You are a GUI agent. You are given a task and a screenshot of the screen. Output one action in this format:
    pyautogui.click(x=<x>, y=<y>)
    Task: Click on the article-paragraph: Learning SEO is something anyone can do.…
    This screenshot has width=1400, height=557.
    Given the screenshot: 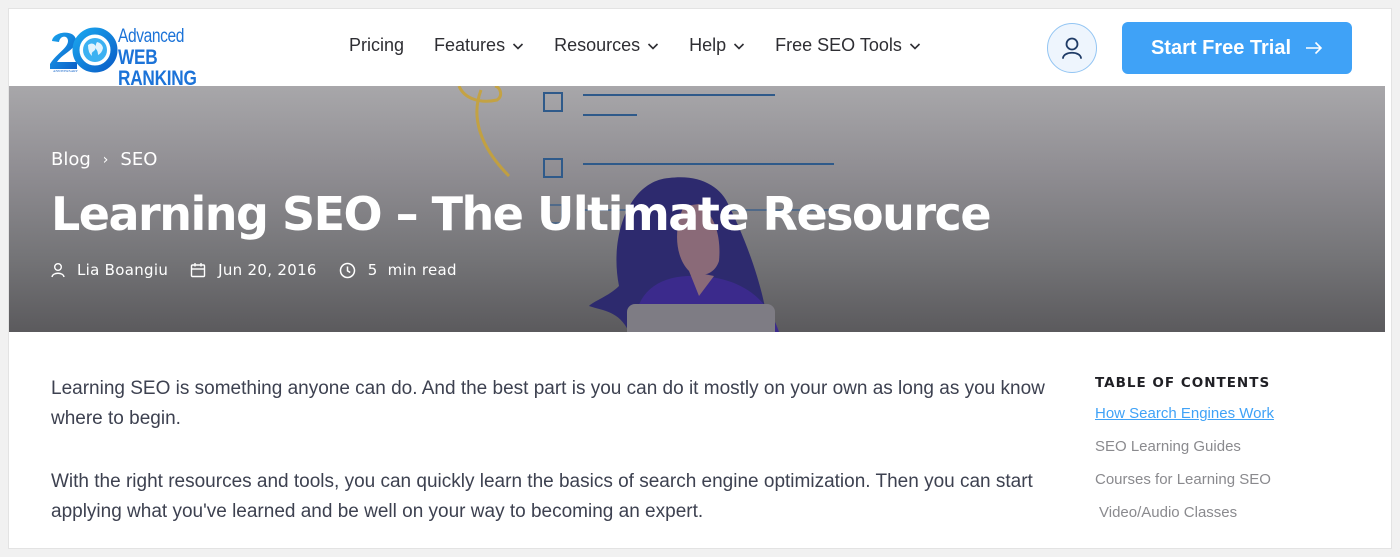 What is the action you would take?
    pyautogui.click(x=548, y=403)
    